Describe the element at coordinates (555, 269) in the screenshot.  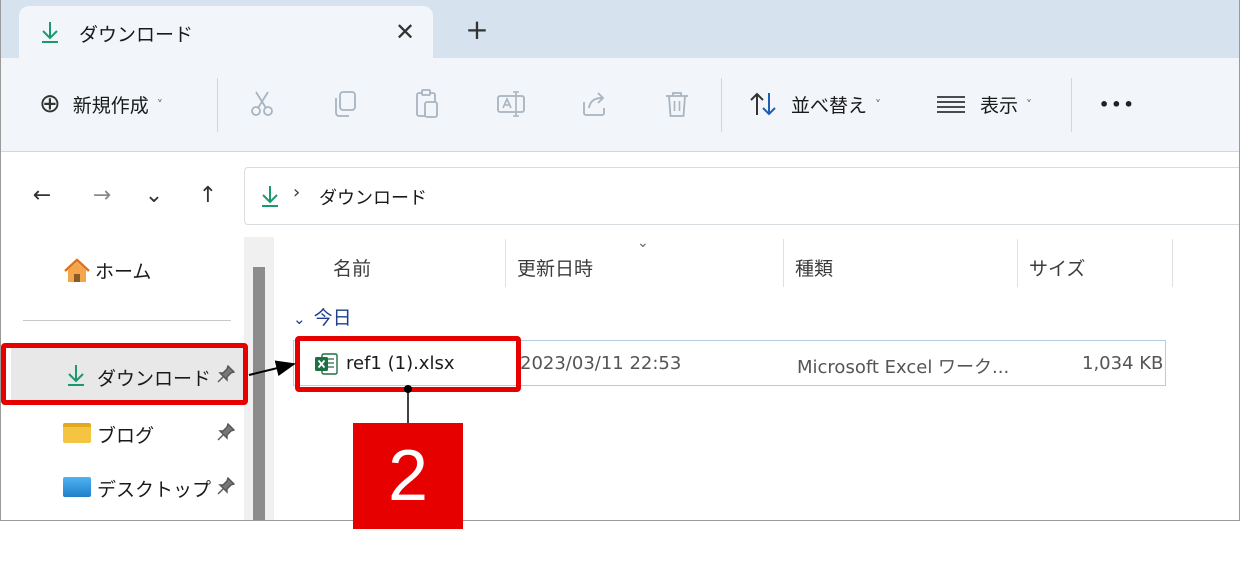
I see `column-header-modified: 更新日時` at that location.